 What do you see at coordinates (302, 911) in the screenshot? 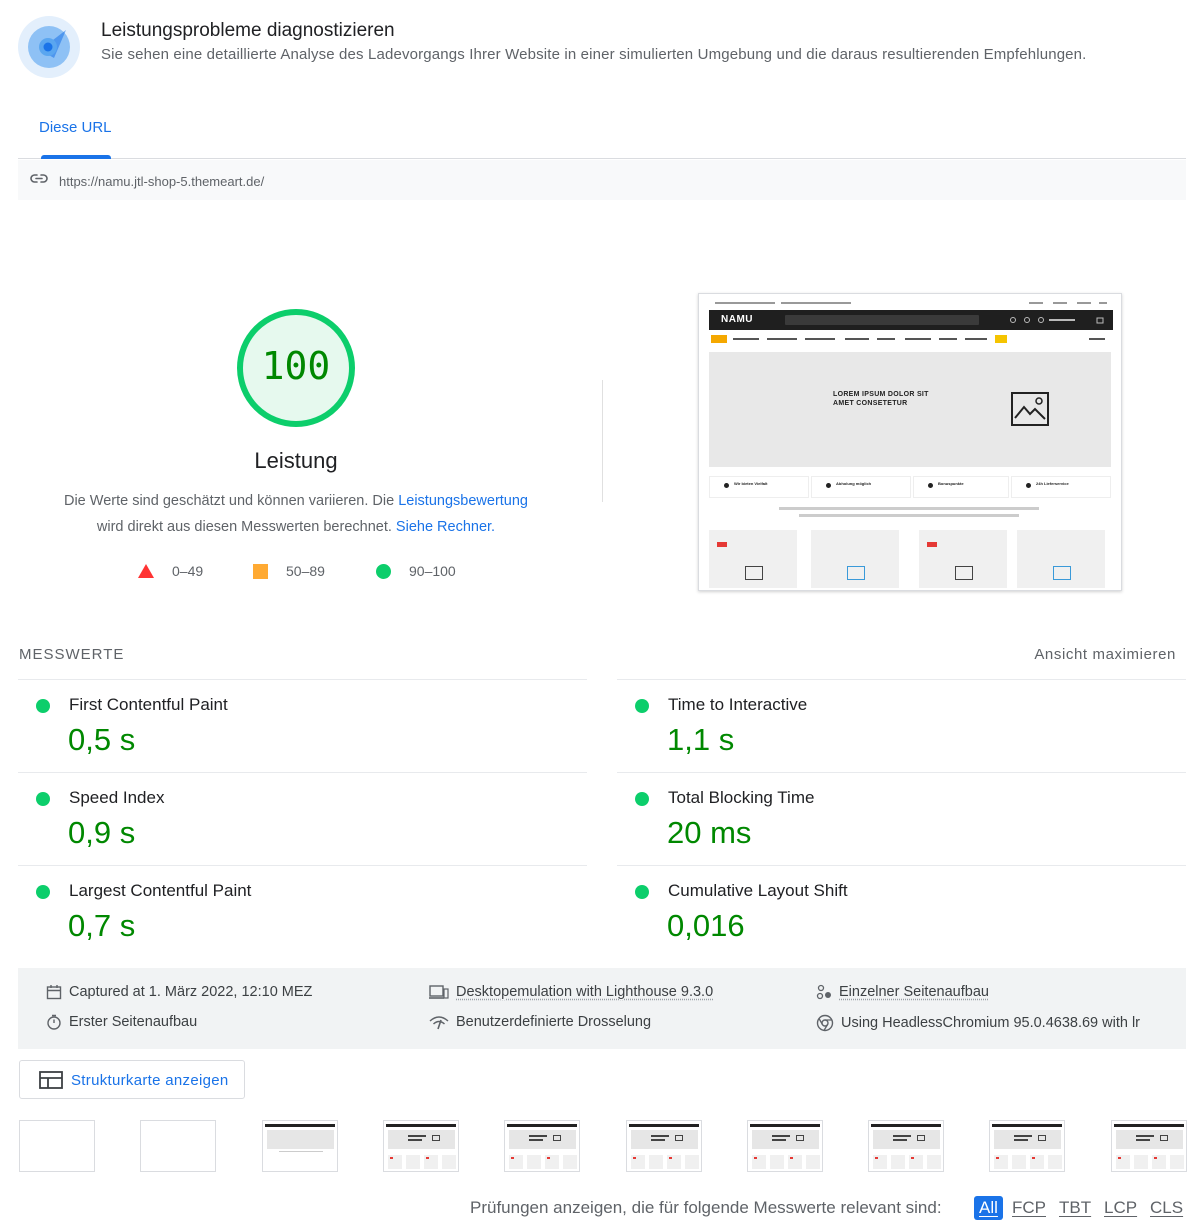
I see `metric-lcp: Largest Contentful Paint 0,7 s` at bounding box center [302, 911].